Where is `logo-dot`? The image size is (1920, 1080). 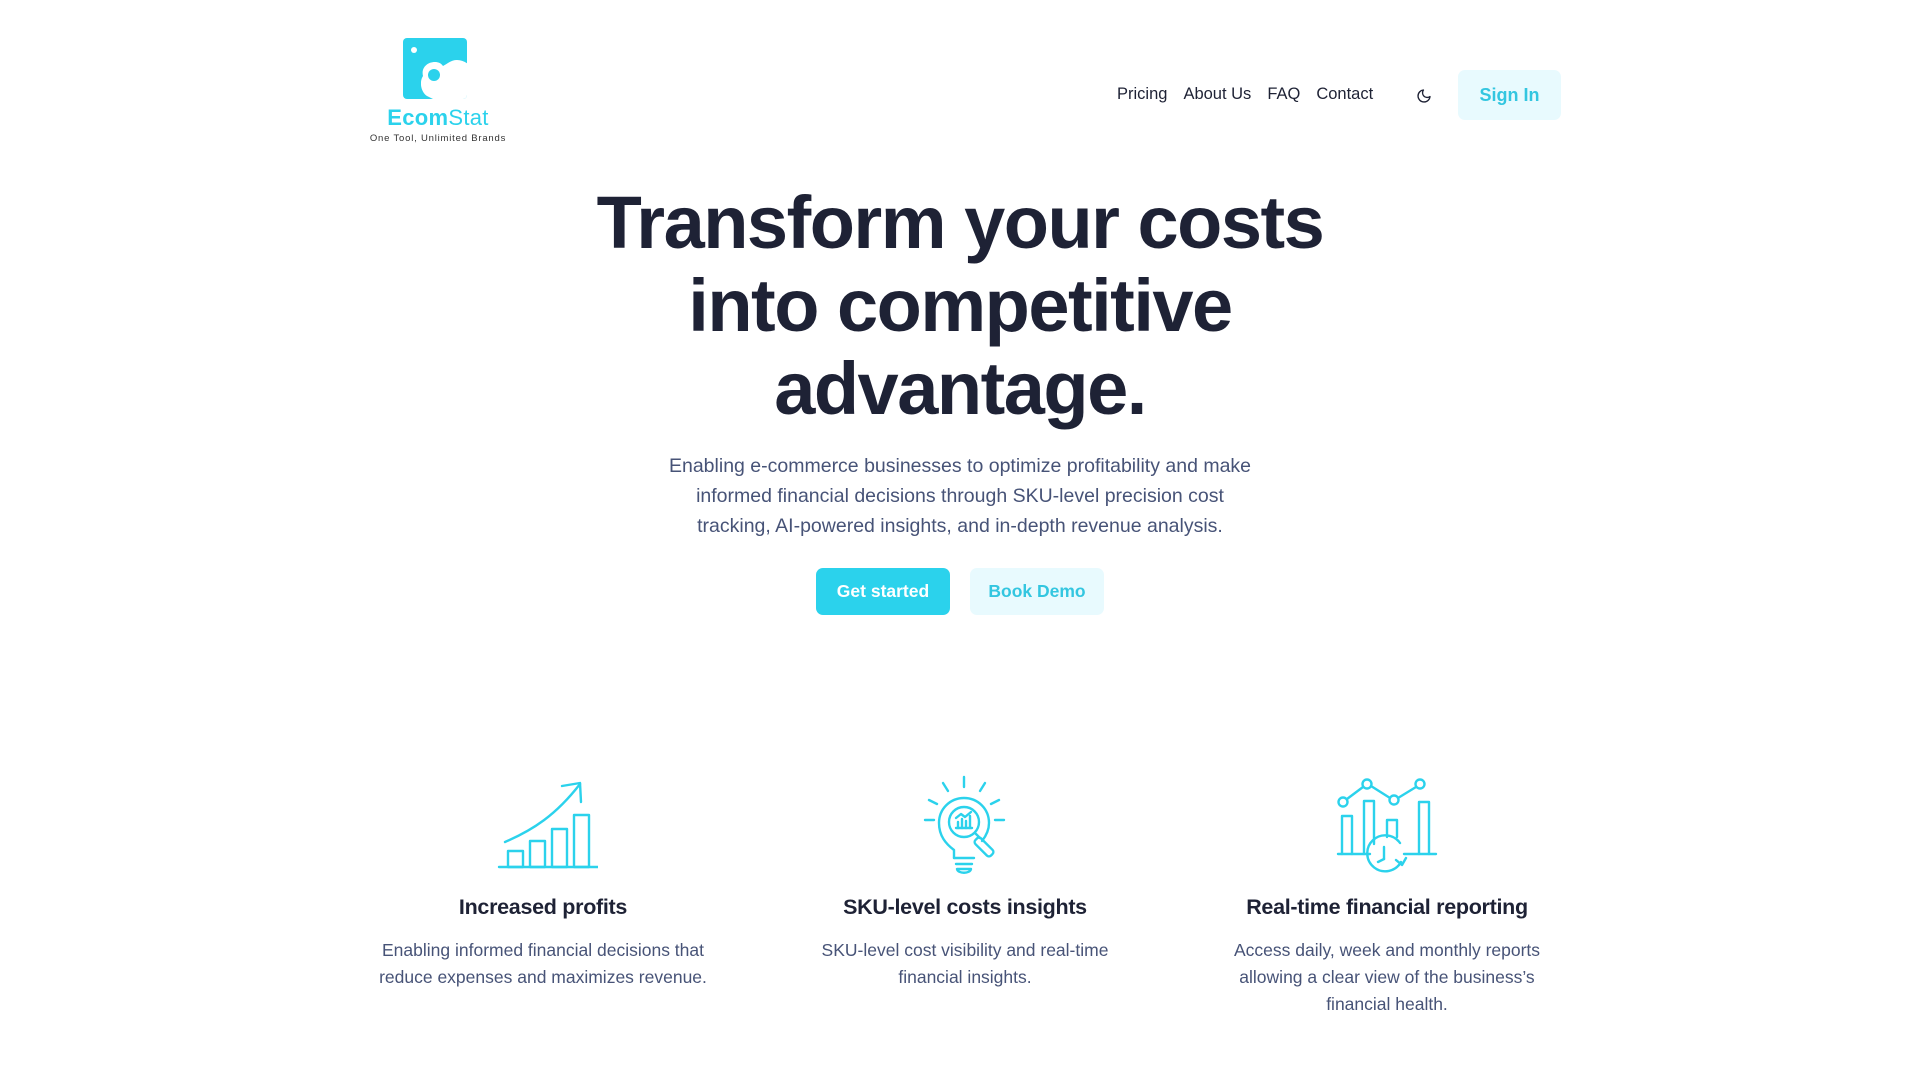 logo-dot is located at coordinates (414, 50).